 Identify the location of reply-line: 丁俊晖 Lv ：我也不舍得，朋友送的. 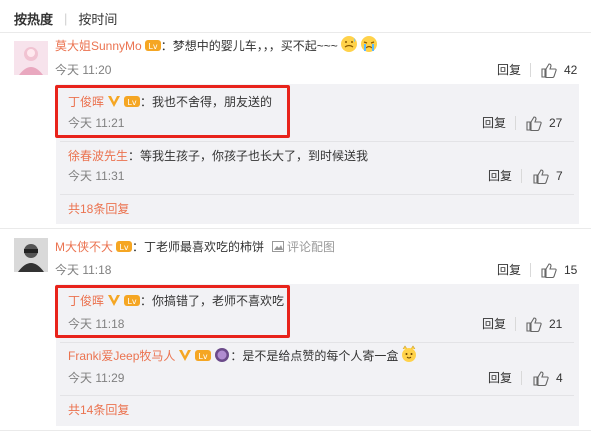
(170, 101).